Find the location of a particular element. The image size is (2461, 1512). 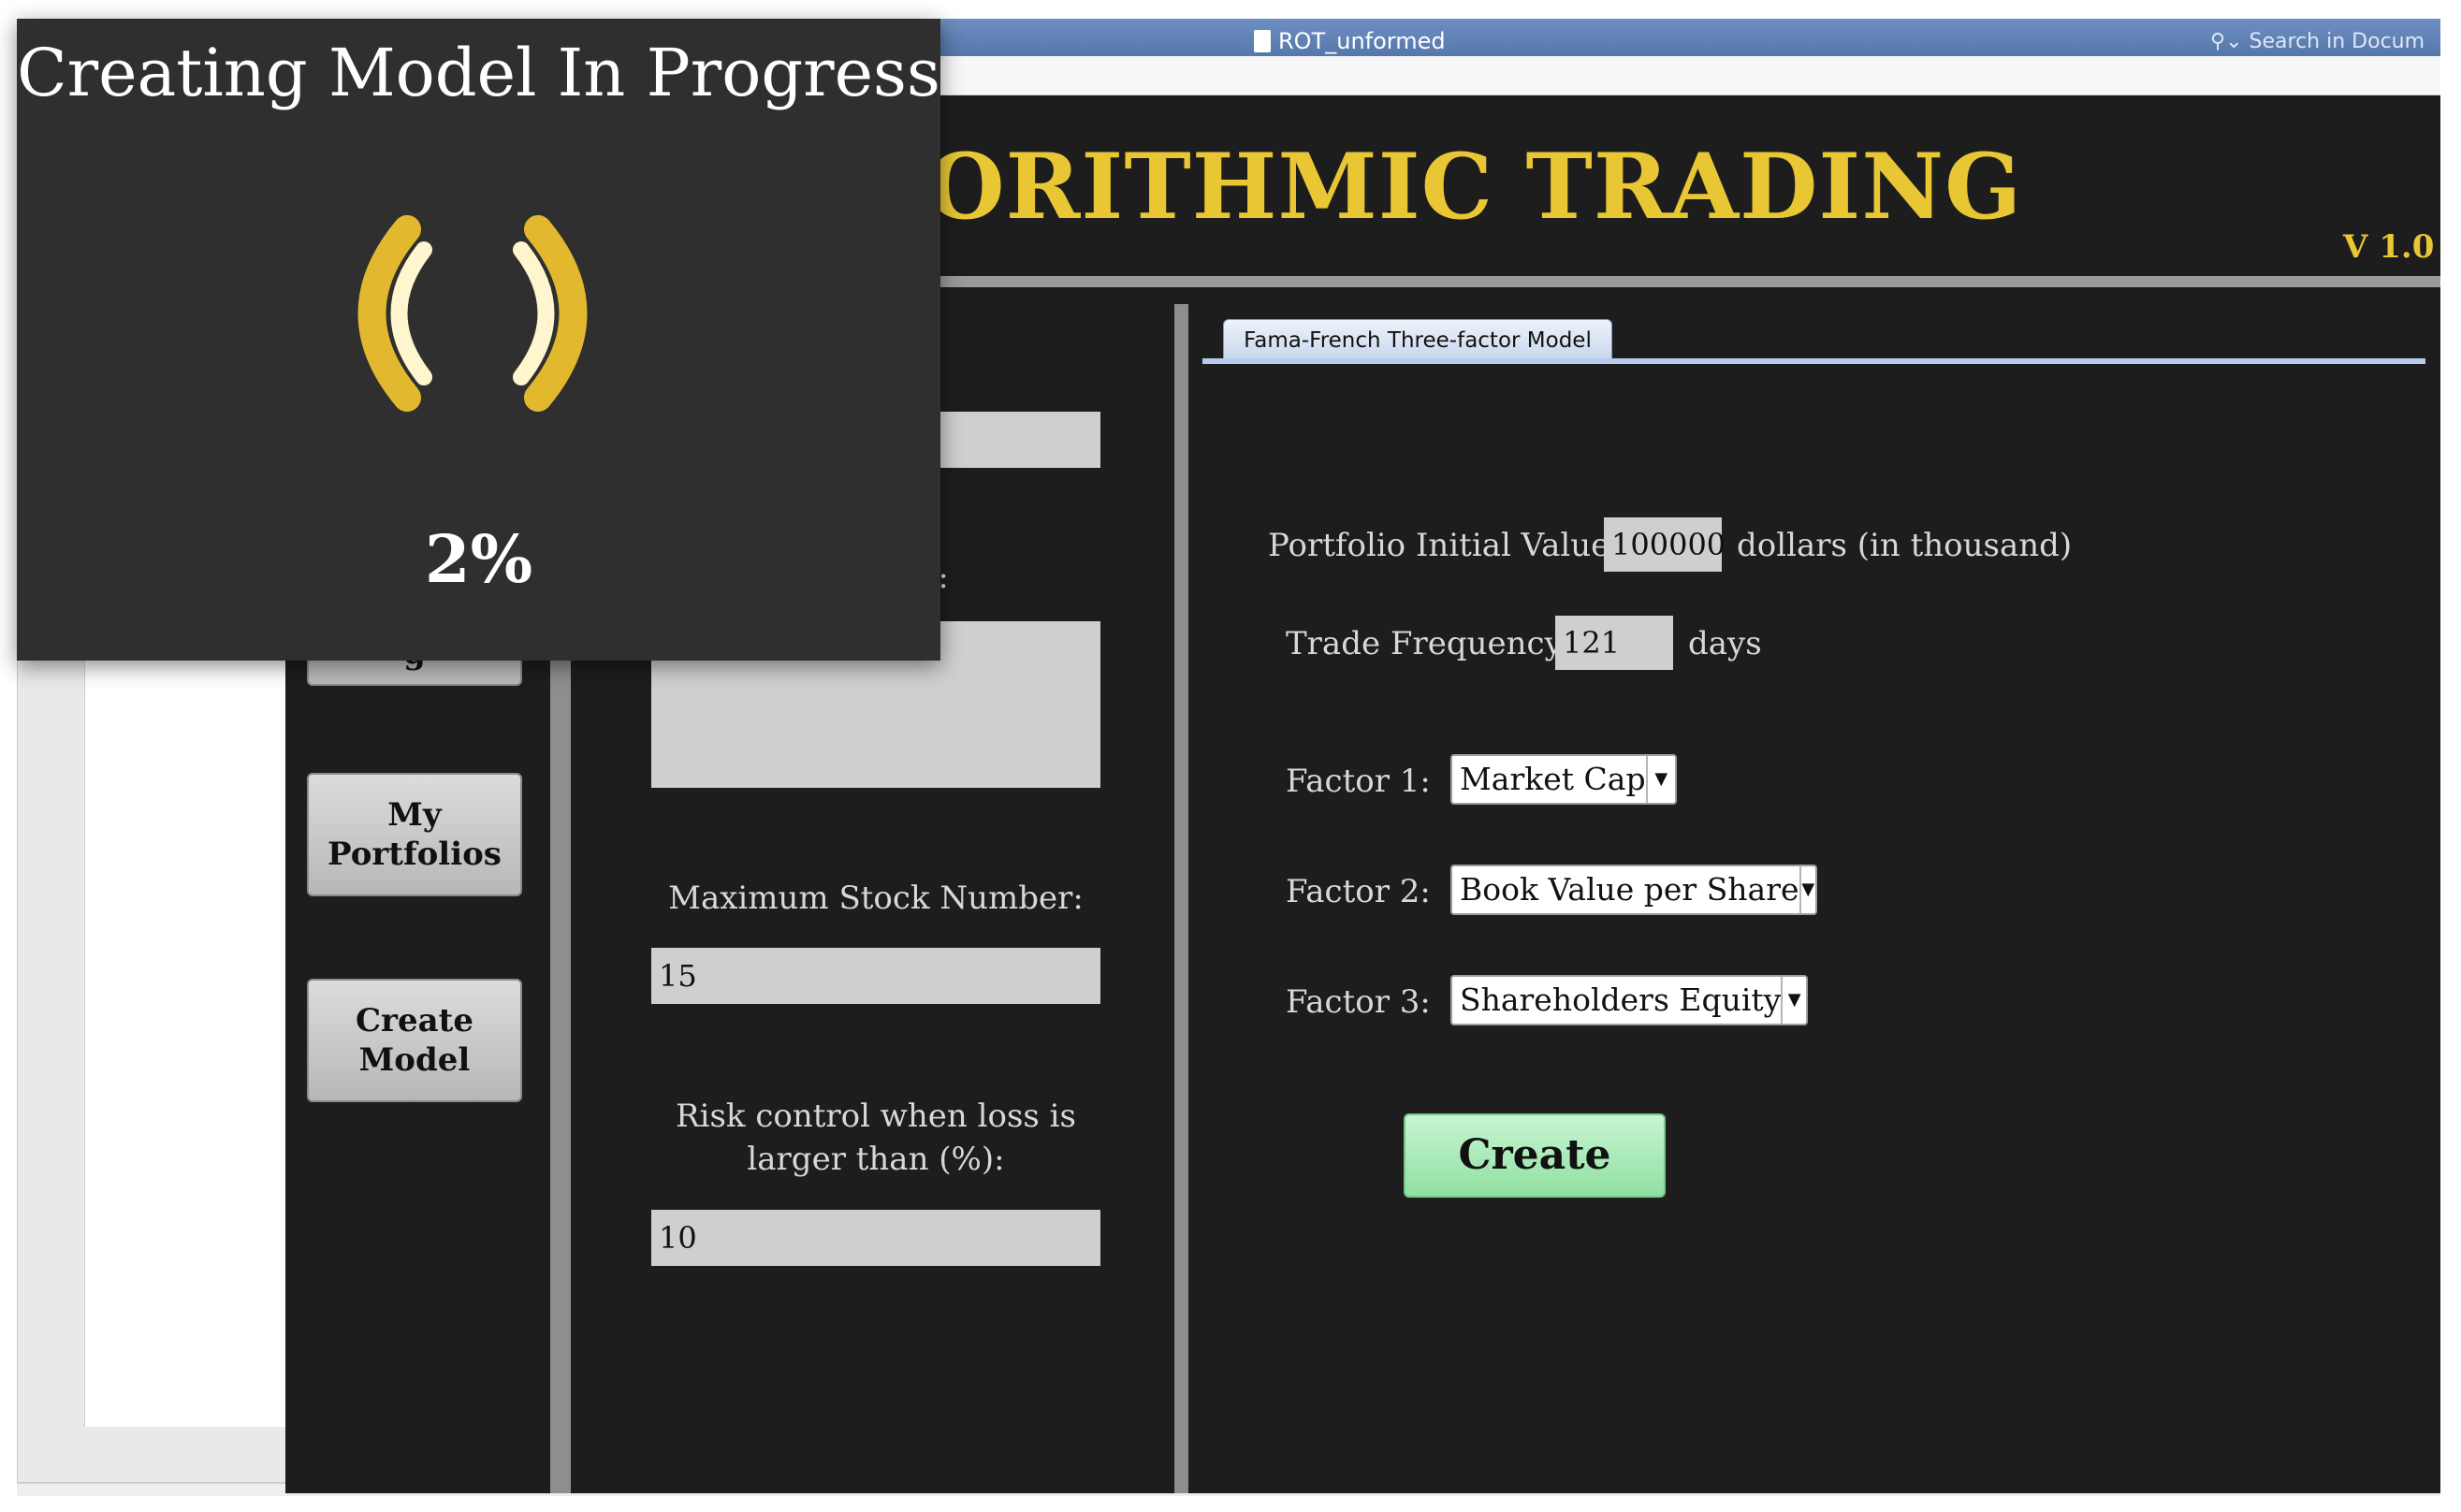

app-title: ORITHMIC TRADING is located at coordinates (1474, 187).